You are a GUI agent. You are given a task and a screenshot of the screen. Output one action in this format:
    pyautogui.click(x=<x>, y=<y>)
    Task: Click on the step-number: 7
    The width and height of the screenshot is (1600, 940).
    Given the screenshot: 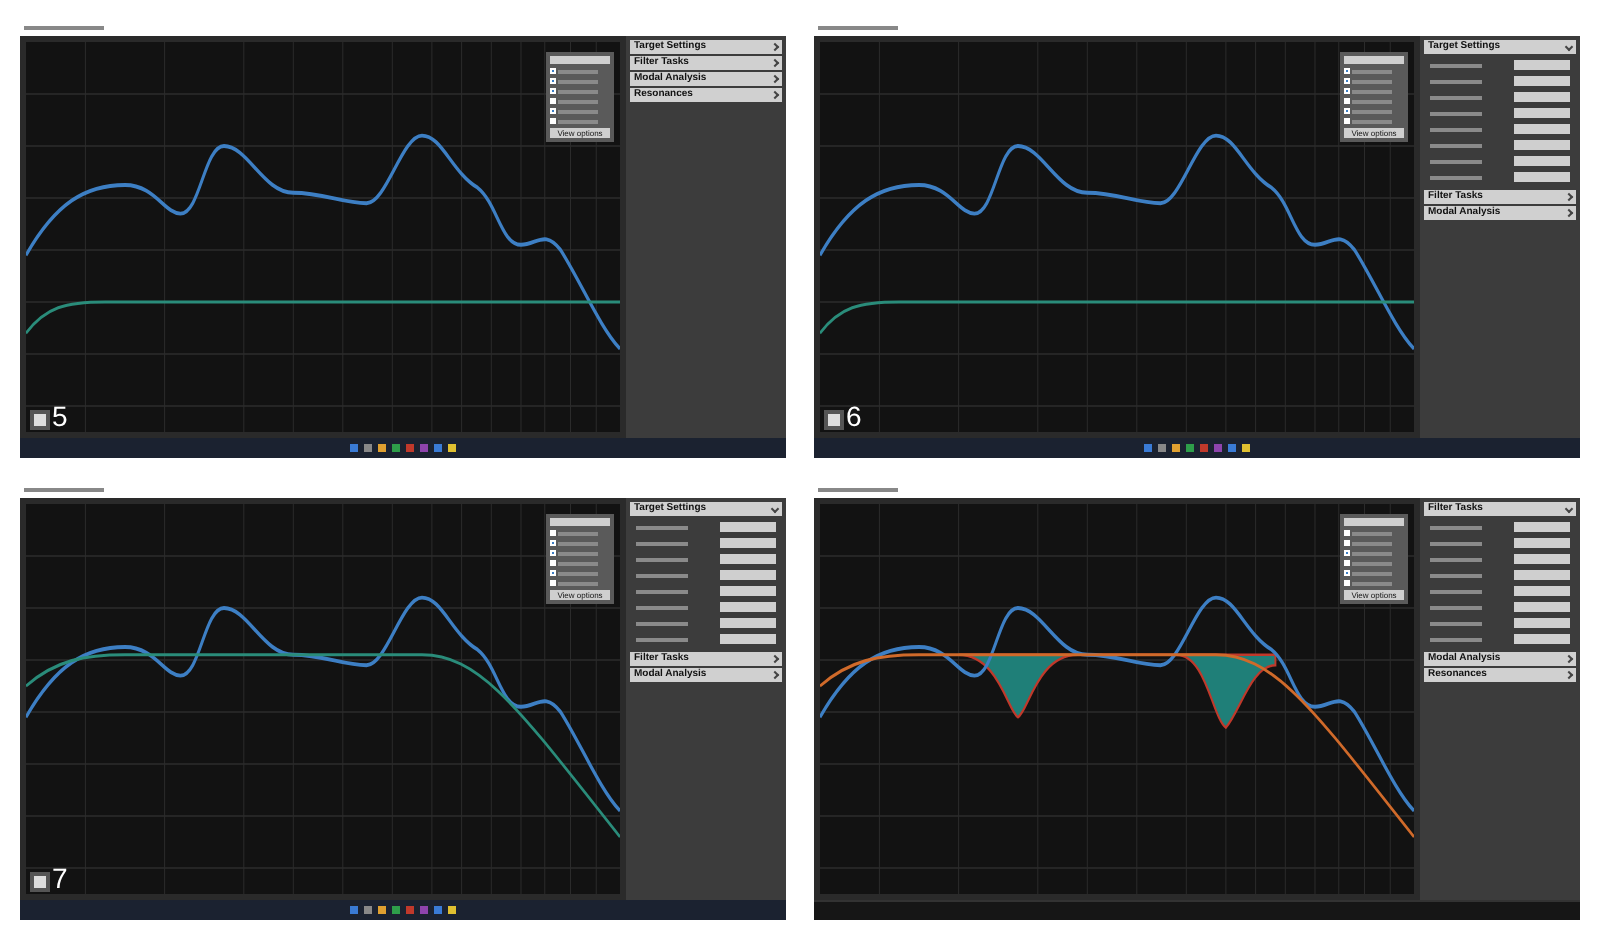 What is the action you would take?
    pyautogui.click(x=60, y=878)
    